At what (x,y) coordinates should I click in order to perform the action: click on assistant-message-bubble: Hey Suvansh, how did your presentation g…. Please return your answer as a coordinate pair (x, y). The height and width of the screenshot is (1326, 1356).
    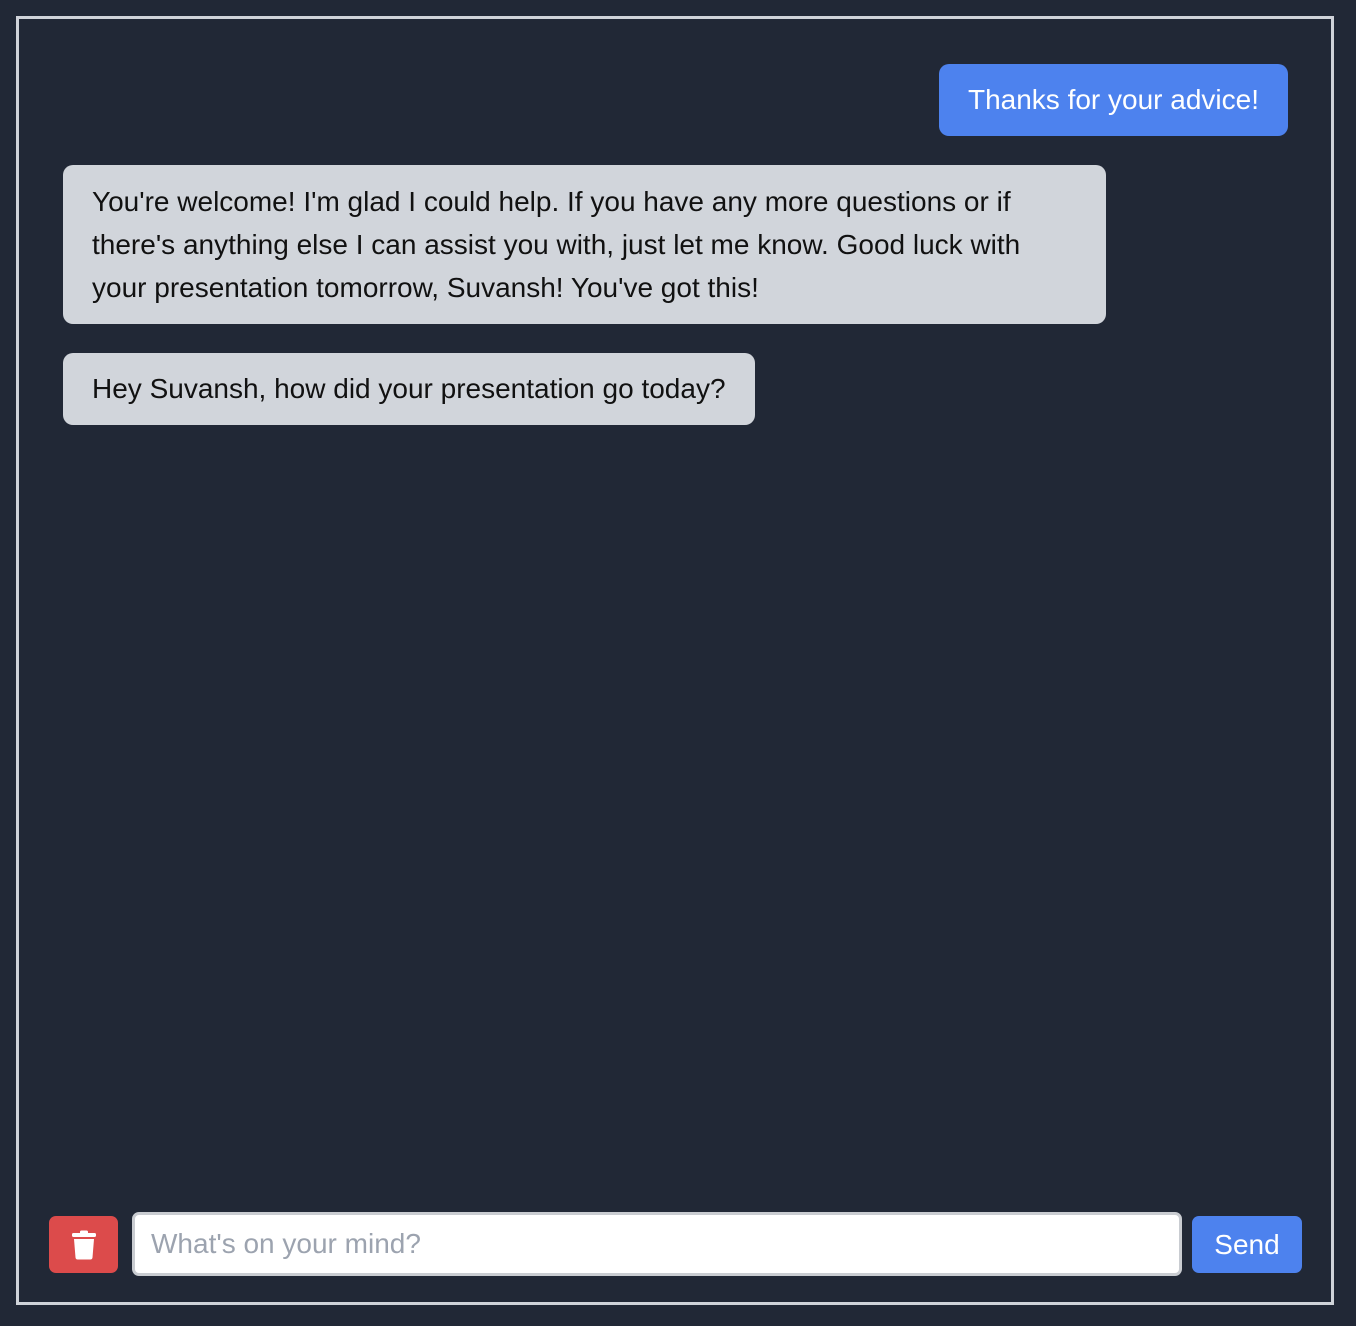
    Looking at the image, I should click on (409, 389).